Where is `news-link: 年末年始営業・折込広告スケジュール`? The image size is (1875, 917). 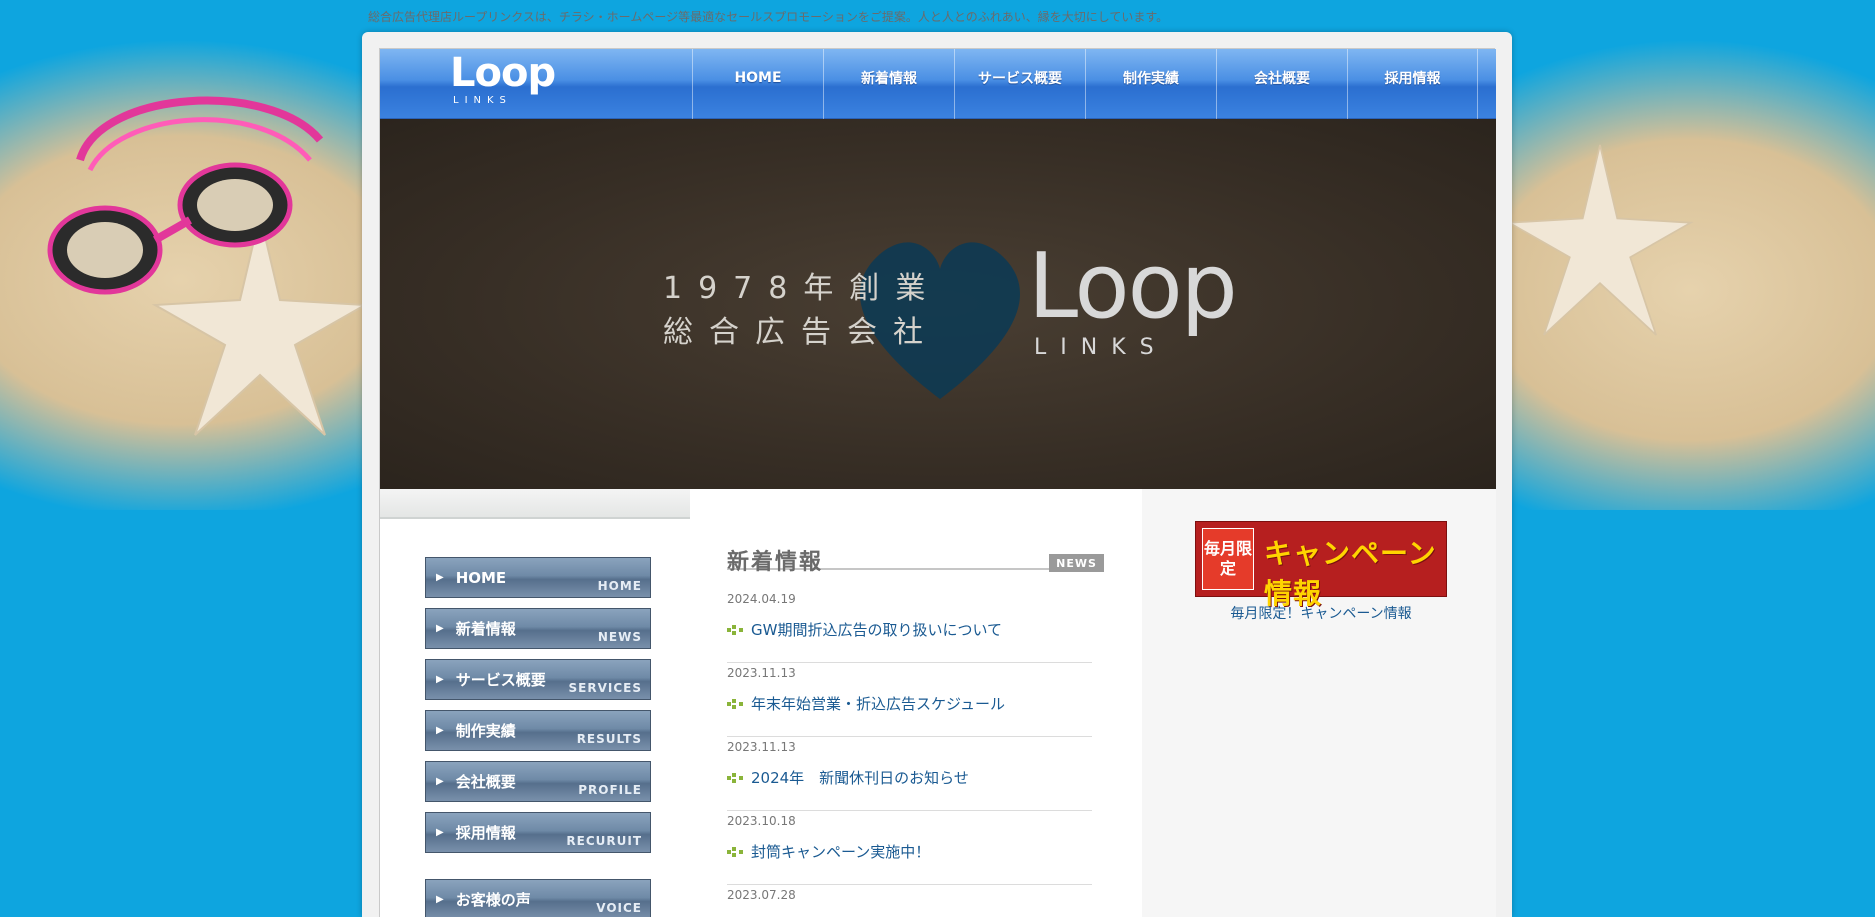
news-link: 年末年始営業・折込広告スケジュール is located at coordinates (909, 703).